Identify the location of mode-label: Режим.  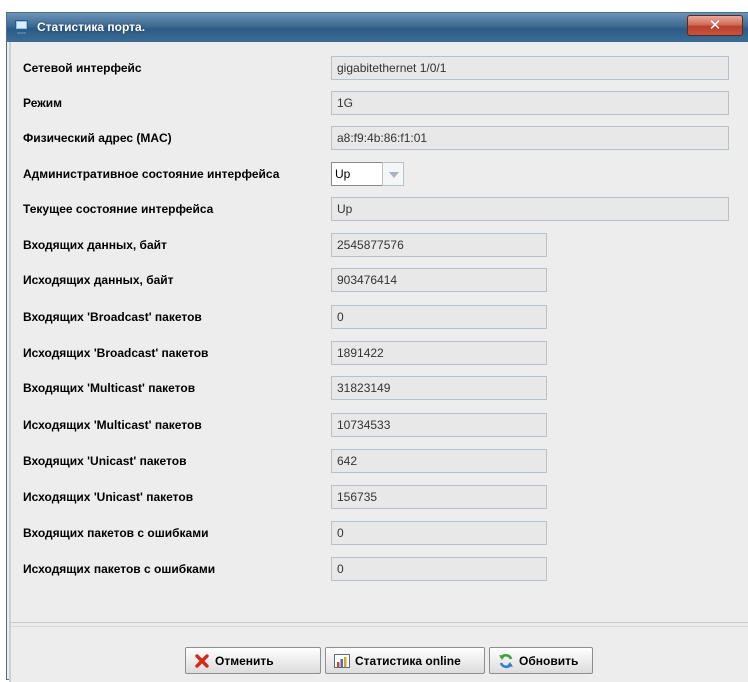
(42, 103).